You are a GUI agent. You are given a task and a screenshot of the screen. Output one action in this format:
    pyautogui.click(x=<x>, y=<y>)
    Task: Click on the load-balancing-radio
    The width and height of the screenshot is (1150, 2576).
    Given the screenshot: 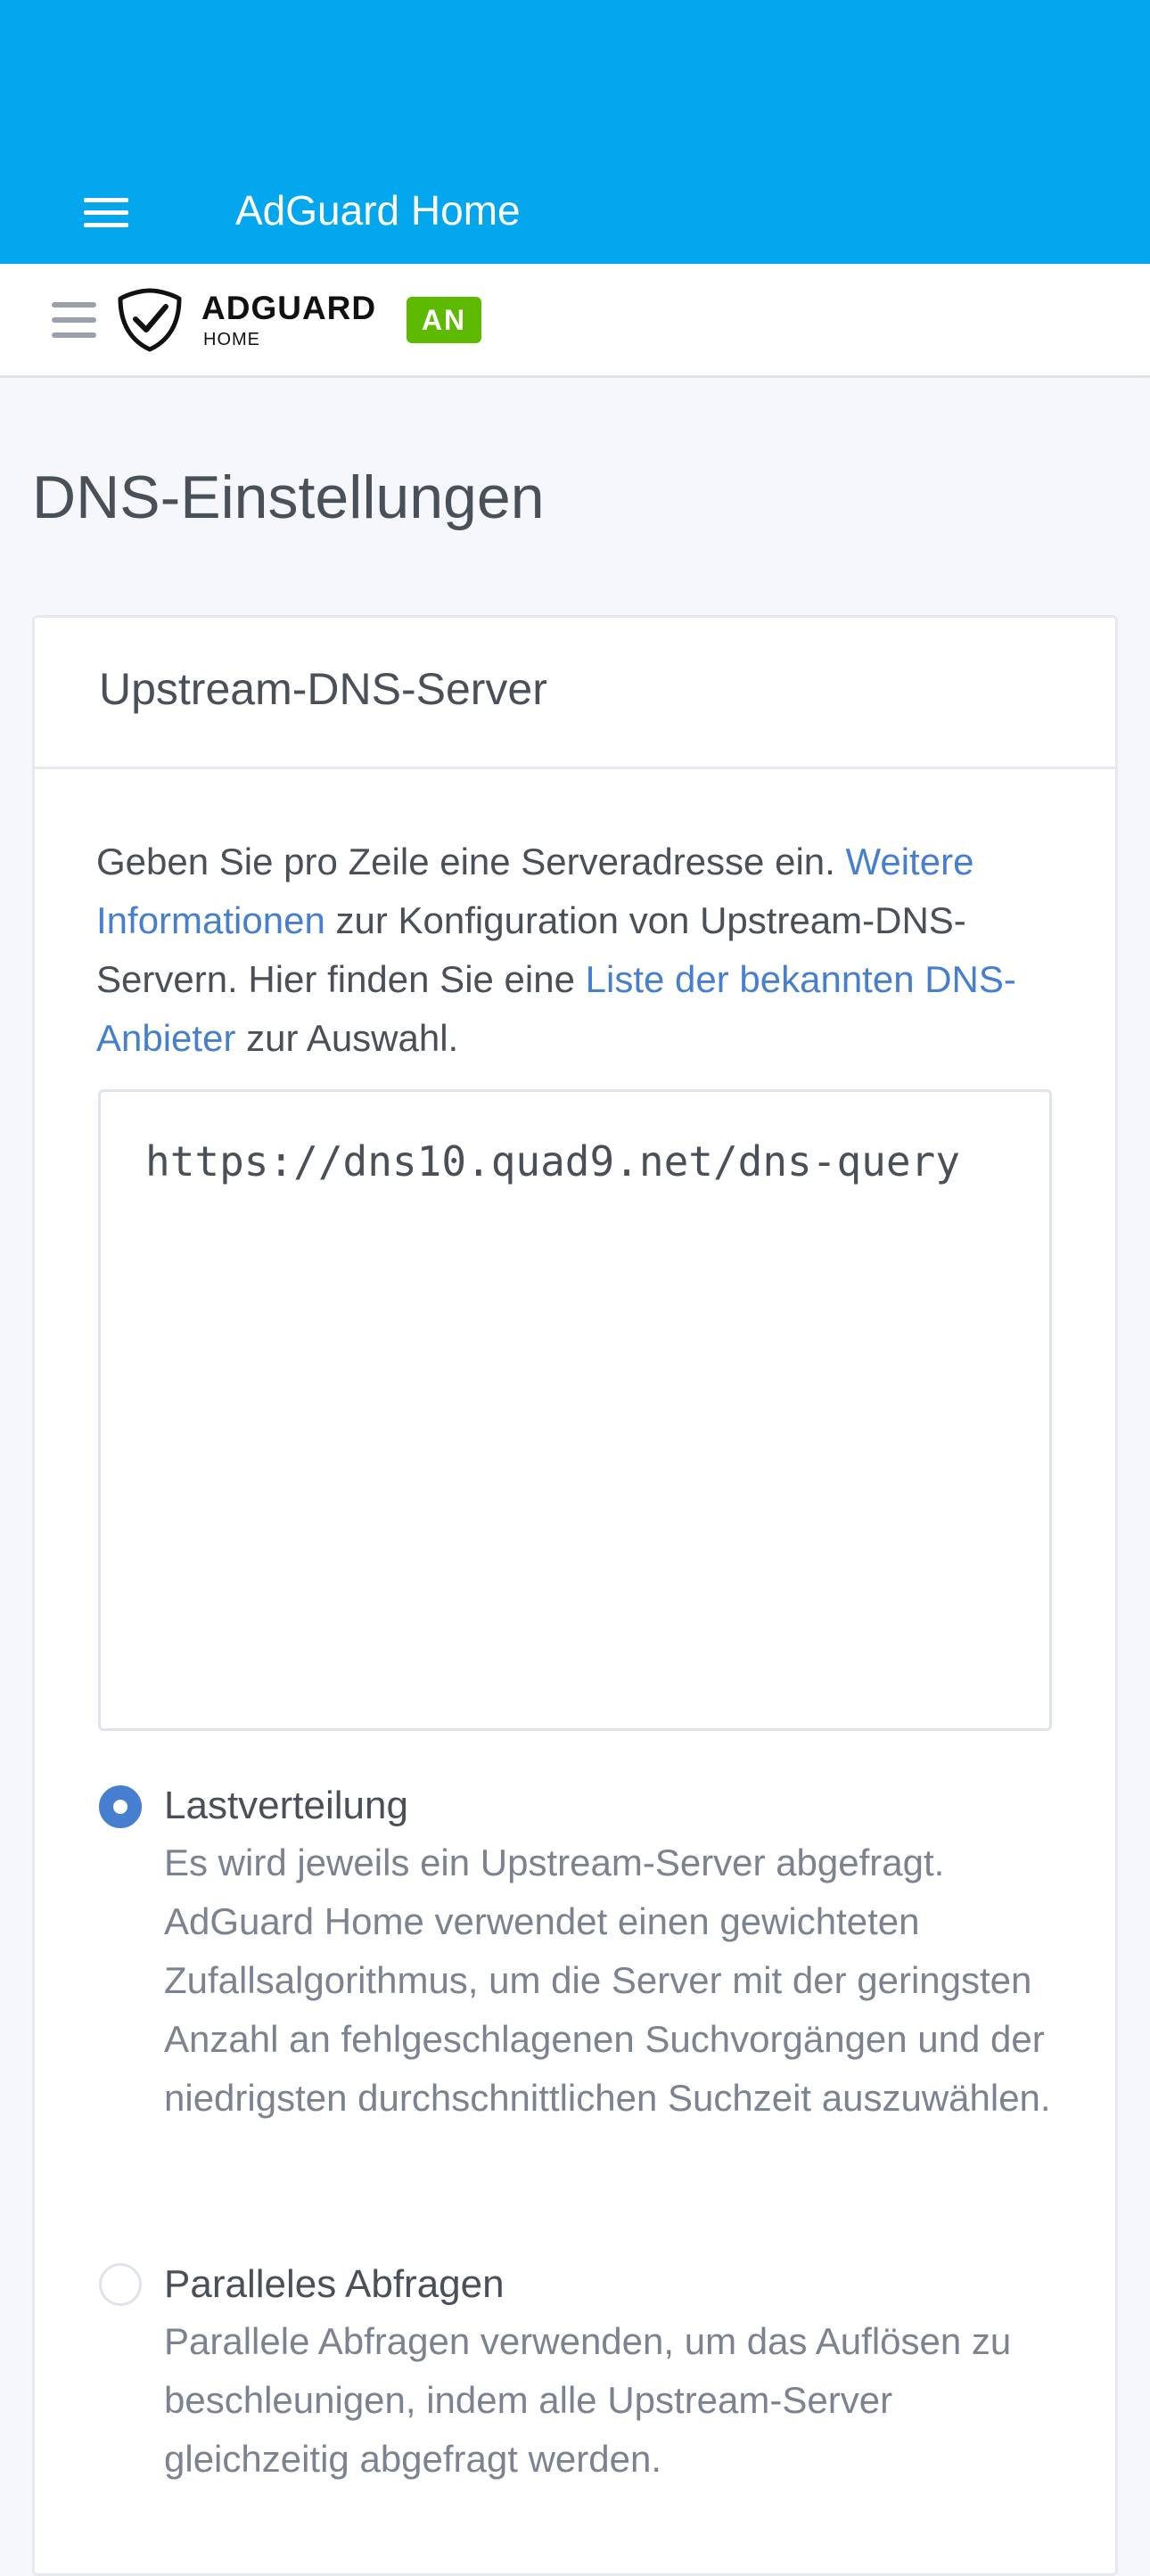 What is the action you would take?
    pyautogui.click(x=120, y=1806)
    